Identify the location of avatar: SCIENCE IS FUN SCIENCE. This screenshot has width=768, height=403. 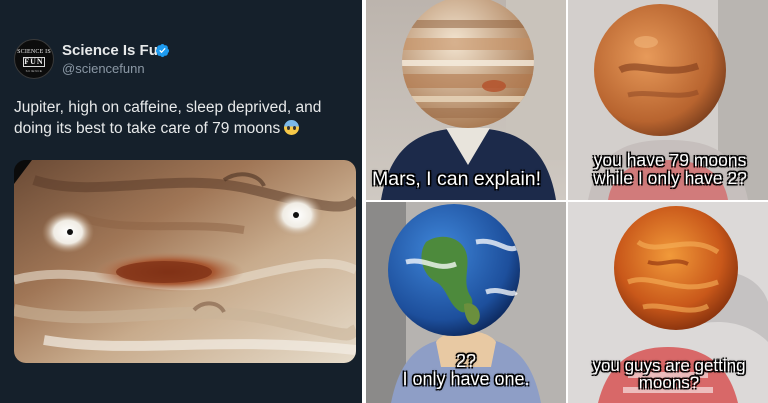
(34, 59).